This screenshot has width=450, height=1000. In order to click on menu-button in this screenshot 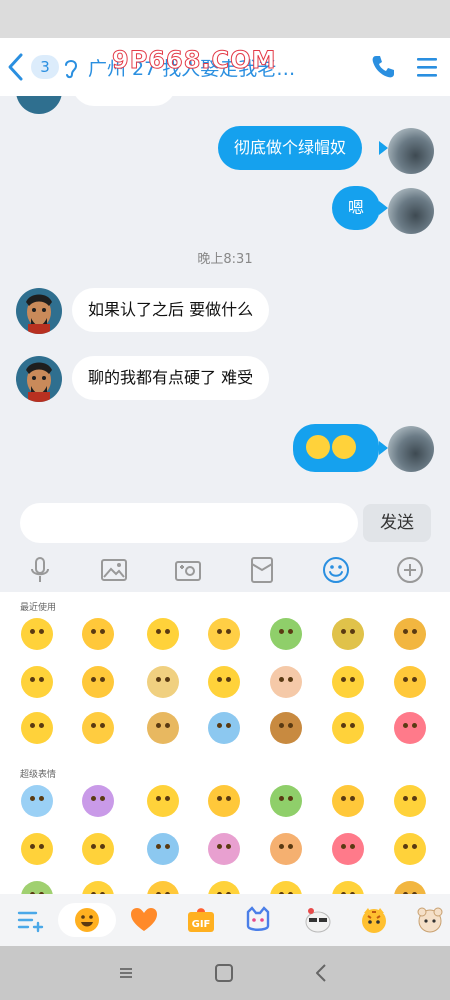, I will do `click(427, 67)`.